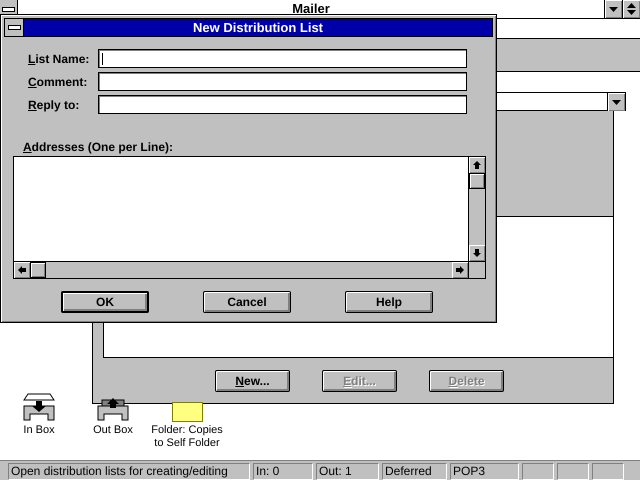 The image size is (640, 480). I want to click on status-text: Open distribution lists for creating/editing, so click(129, 471).